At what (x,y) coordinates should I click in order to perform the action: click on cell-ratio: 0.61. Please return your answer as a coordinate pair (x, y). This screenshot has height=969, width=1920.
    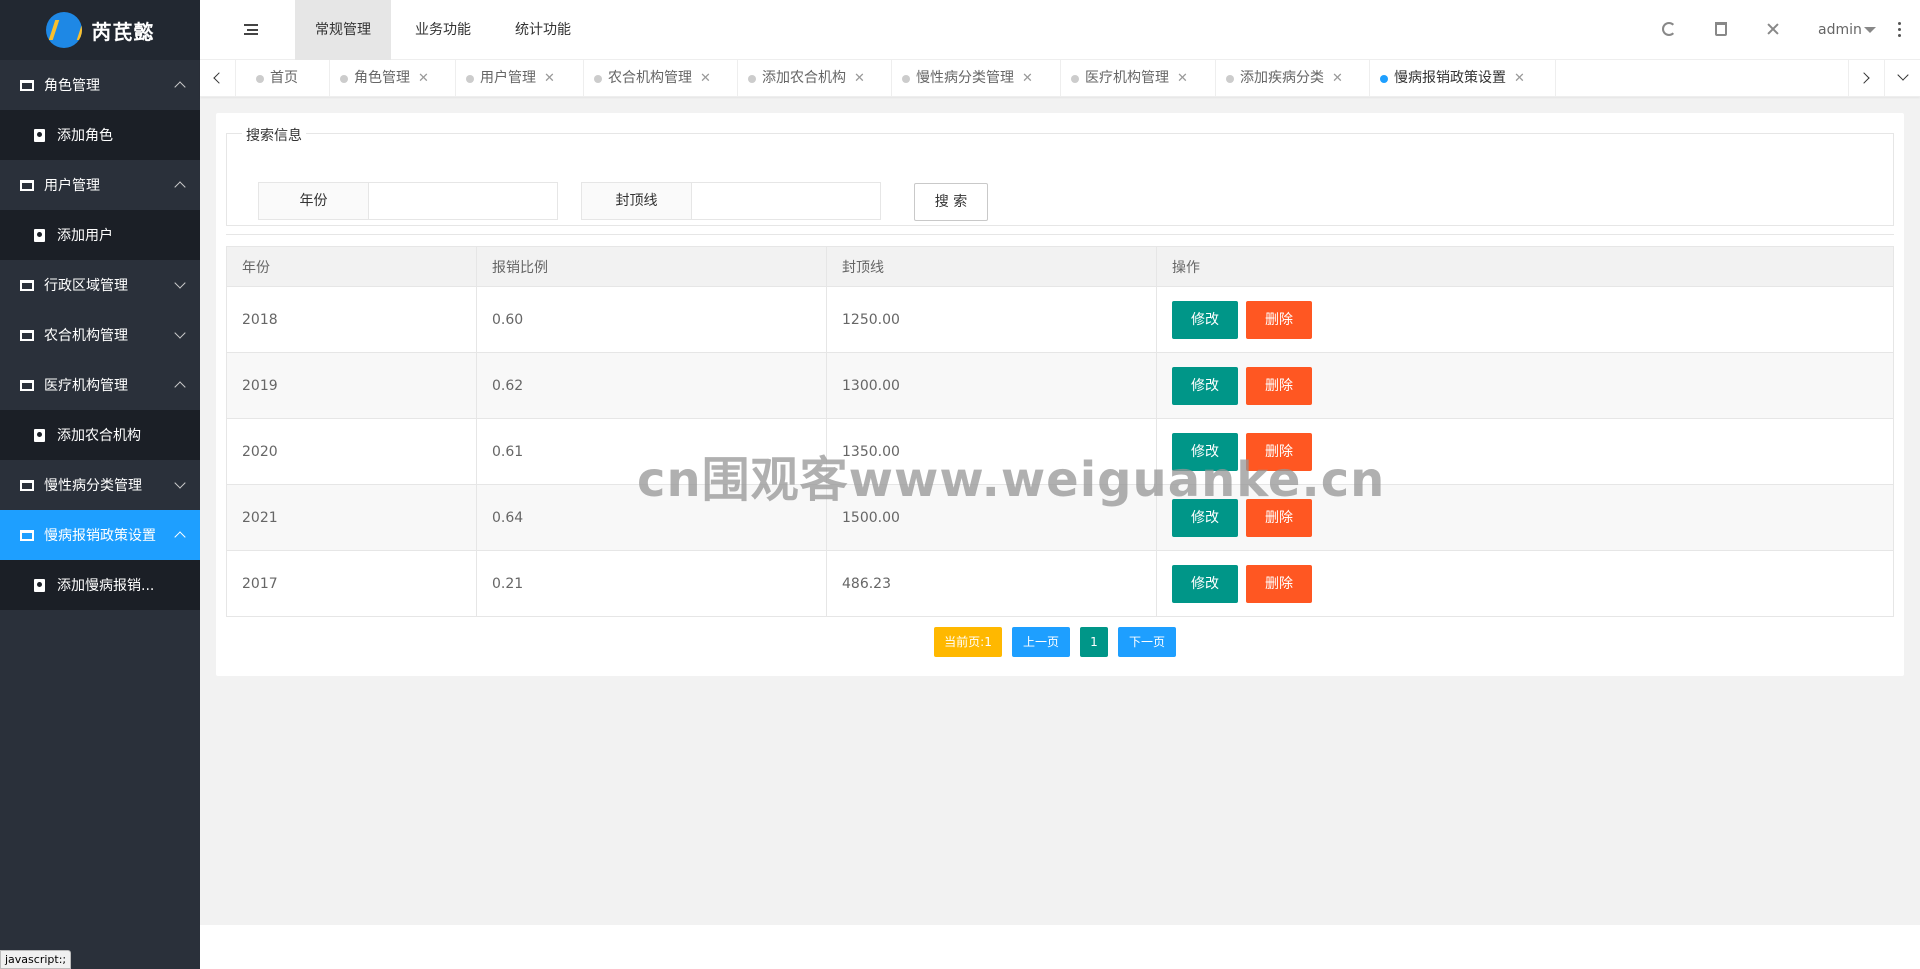
    Looking at the image, I should click on (651, 451).